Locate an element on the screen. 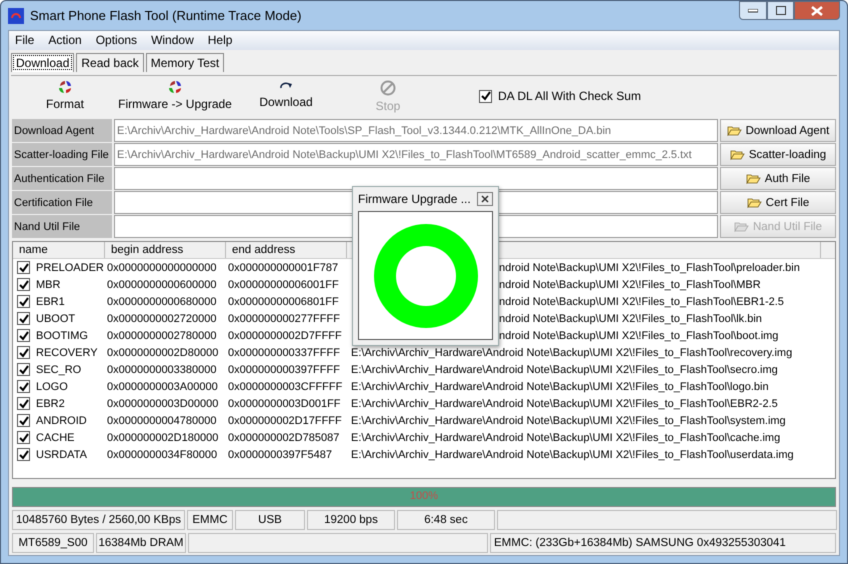 This screenshot has width=848, height=564. table-cell-text: E:\Archiv\Archiv_Hardware\Android Note\Backup\UMI X2\!Files_to_FlashTool\EBR2-2.5 is located at coordinates (564, 404).